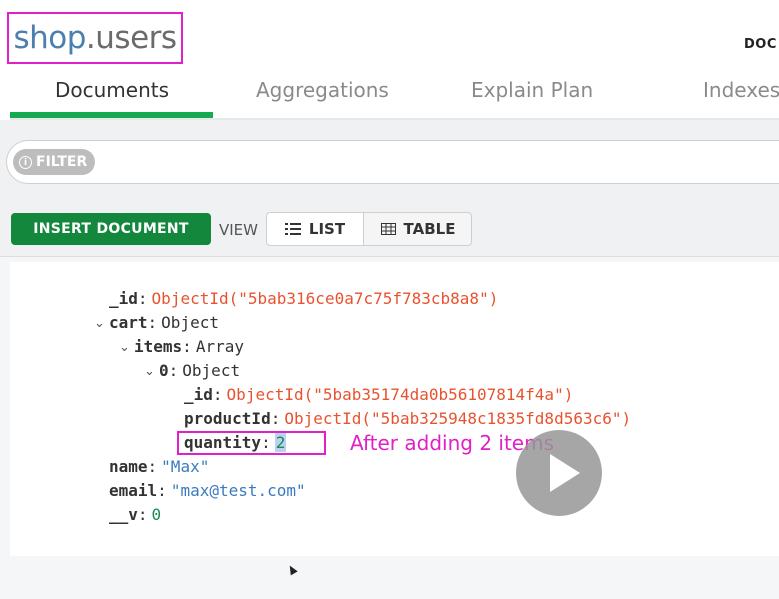 The width and height of the screenshot is (779, 599). Describe the element at coordinates (325, 298) in the screenshot. I see `field-value: ObjectId("5bab316ce0a7c75f783cb8a8")` at that location.